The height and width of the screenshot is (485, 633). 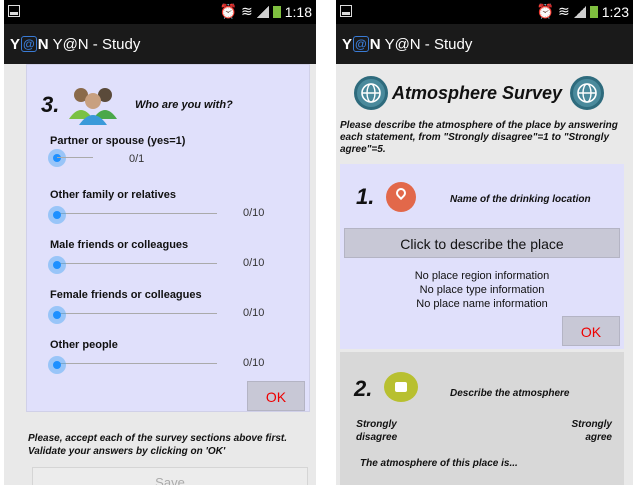 I want to click on place-name-info: No place name information, so click(x=482, y=304).